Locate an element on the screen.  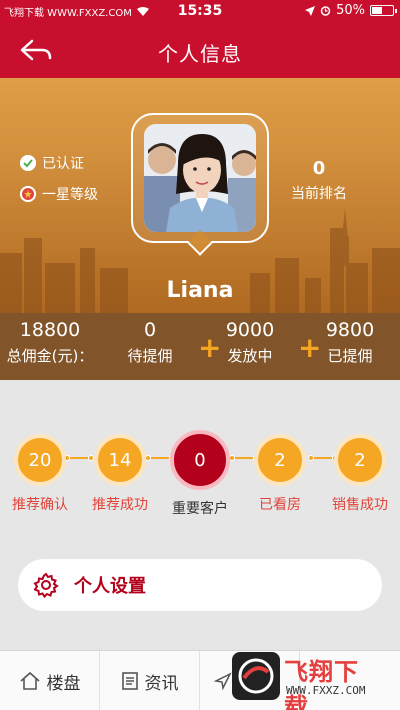
step-label: 重要客户 is located at coordinates (200, 509).